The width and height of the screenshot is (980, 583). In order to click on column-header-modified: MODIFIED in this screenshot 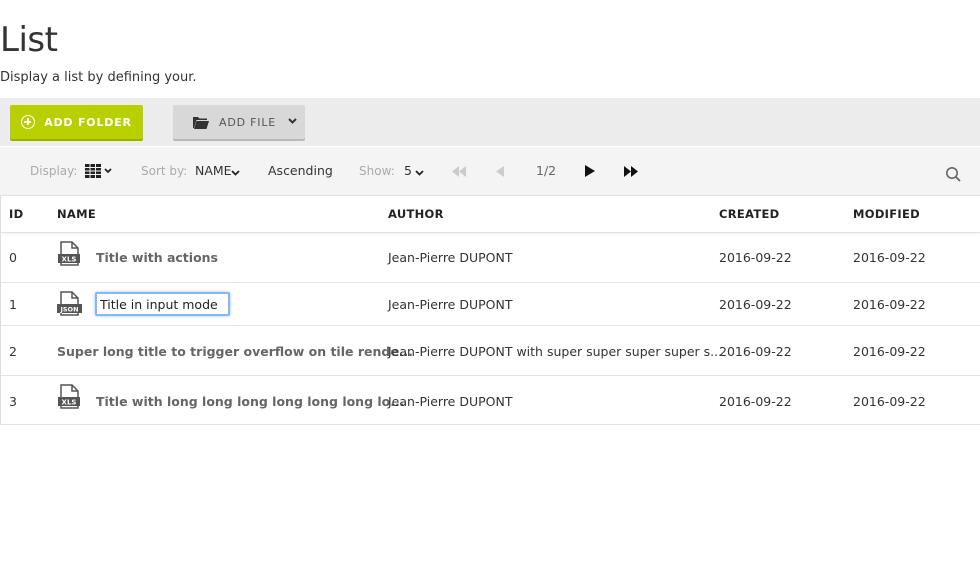, I will do `click(886, 214)`.